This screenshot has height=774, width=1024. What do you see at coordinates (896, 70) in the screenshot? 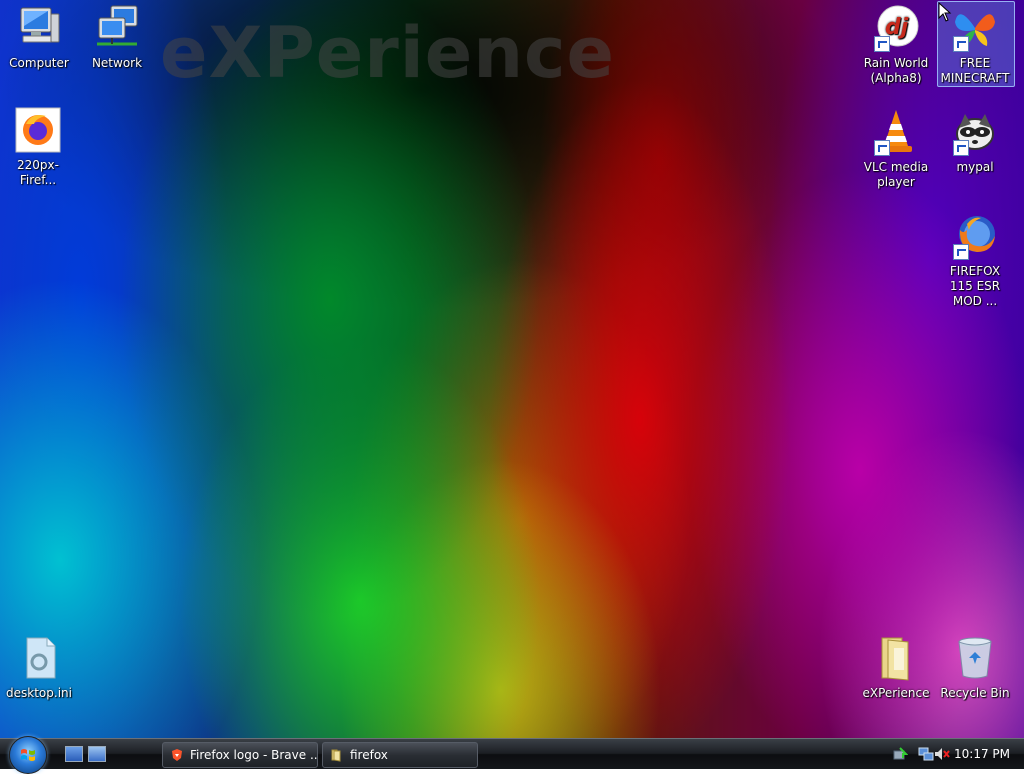
I see `desktop-icon-label: Rain World (Alpha8)` at bounding box center [896, 70].